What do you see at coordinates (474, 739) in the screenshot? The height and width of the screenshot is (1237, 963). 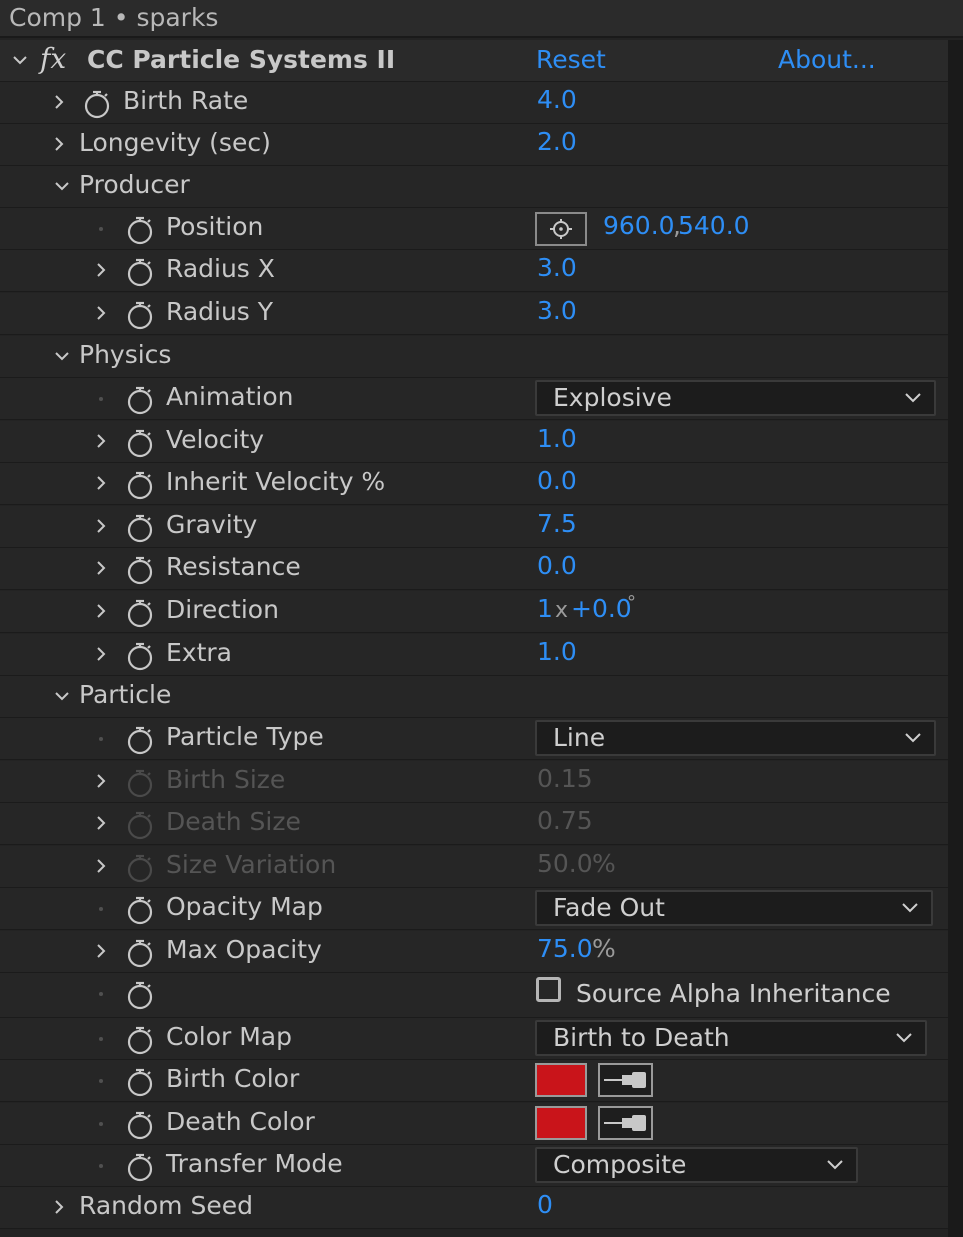 I see `property-row-particle-type: Particle Type Line` at bounding box center [474, 739].